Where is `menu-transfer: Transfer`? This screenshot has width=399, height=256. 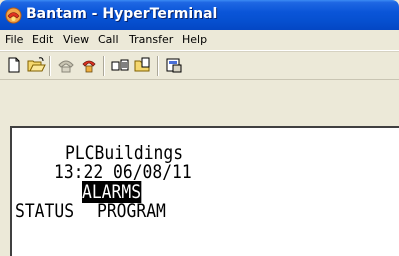
menu-transfer: Transfer is located at coordinates (151, 39).